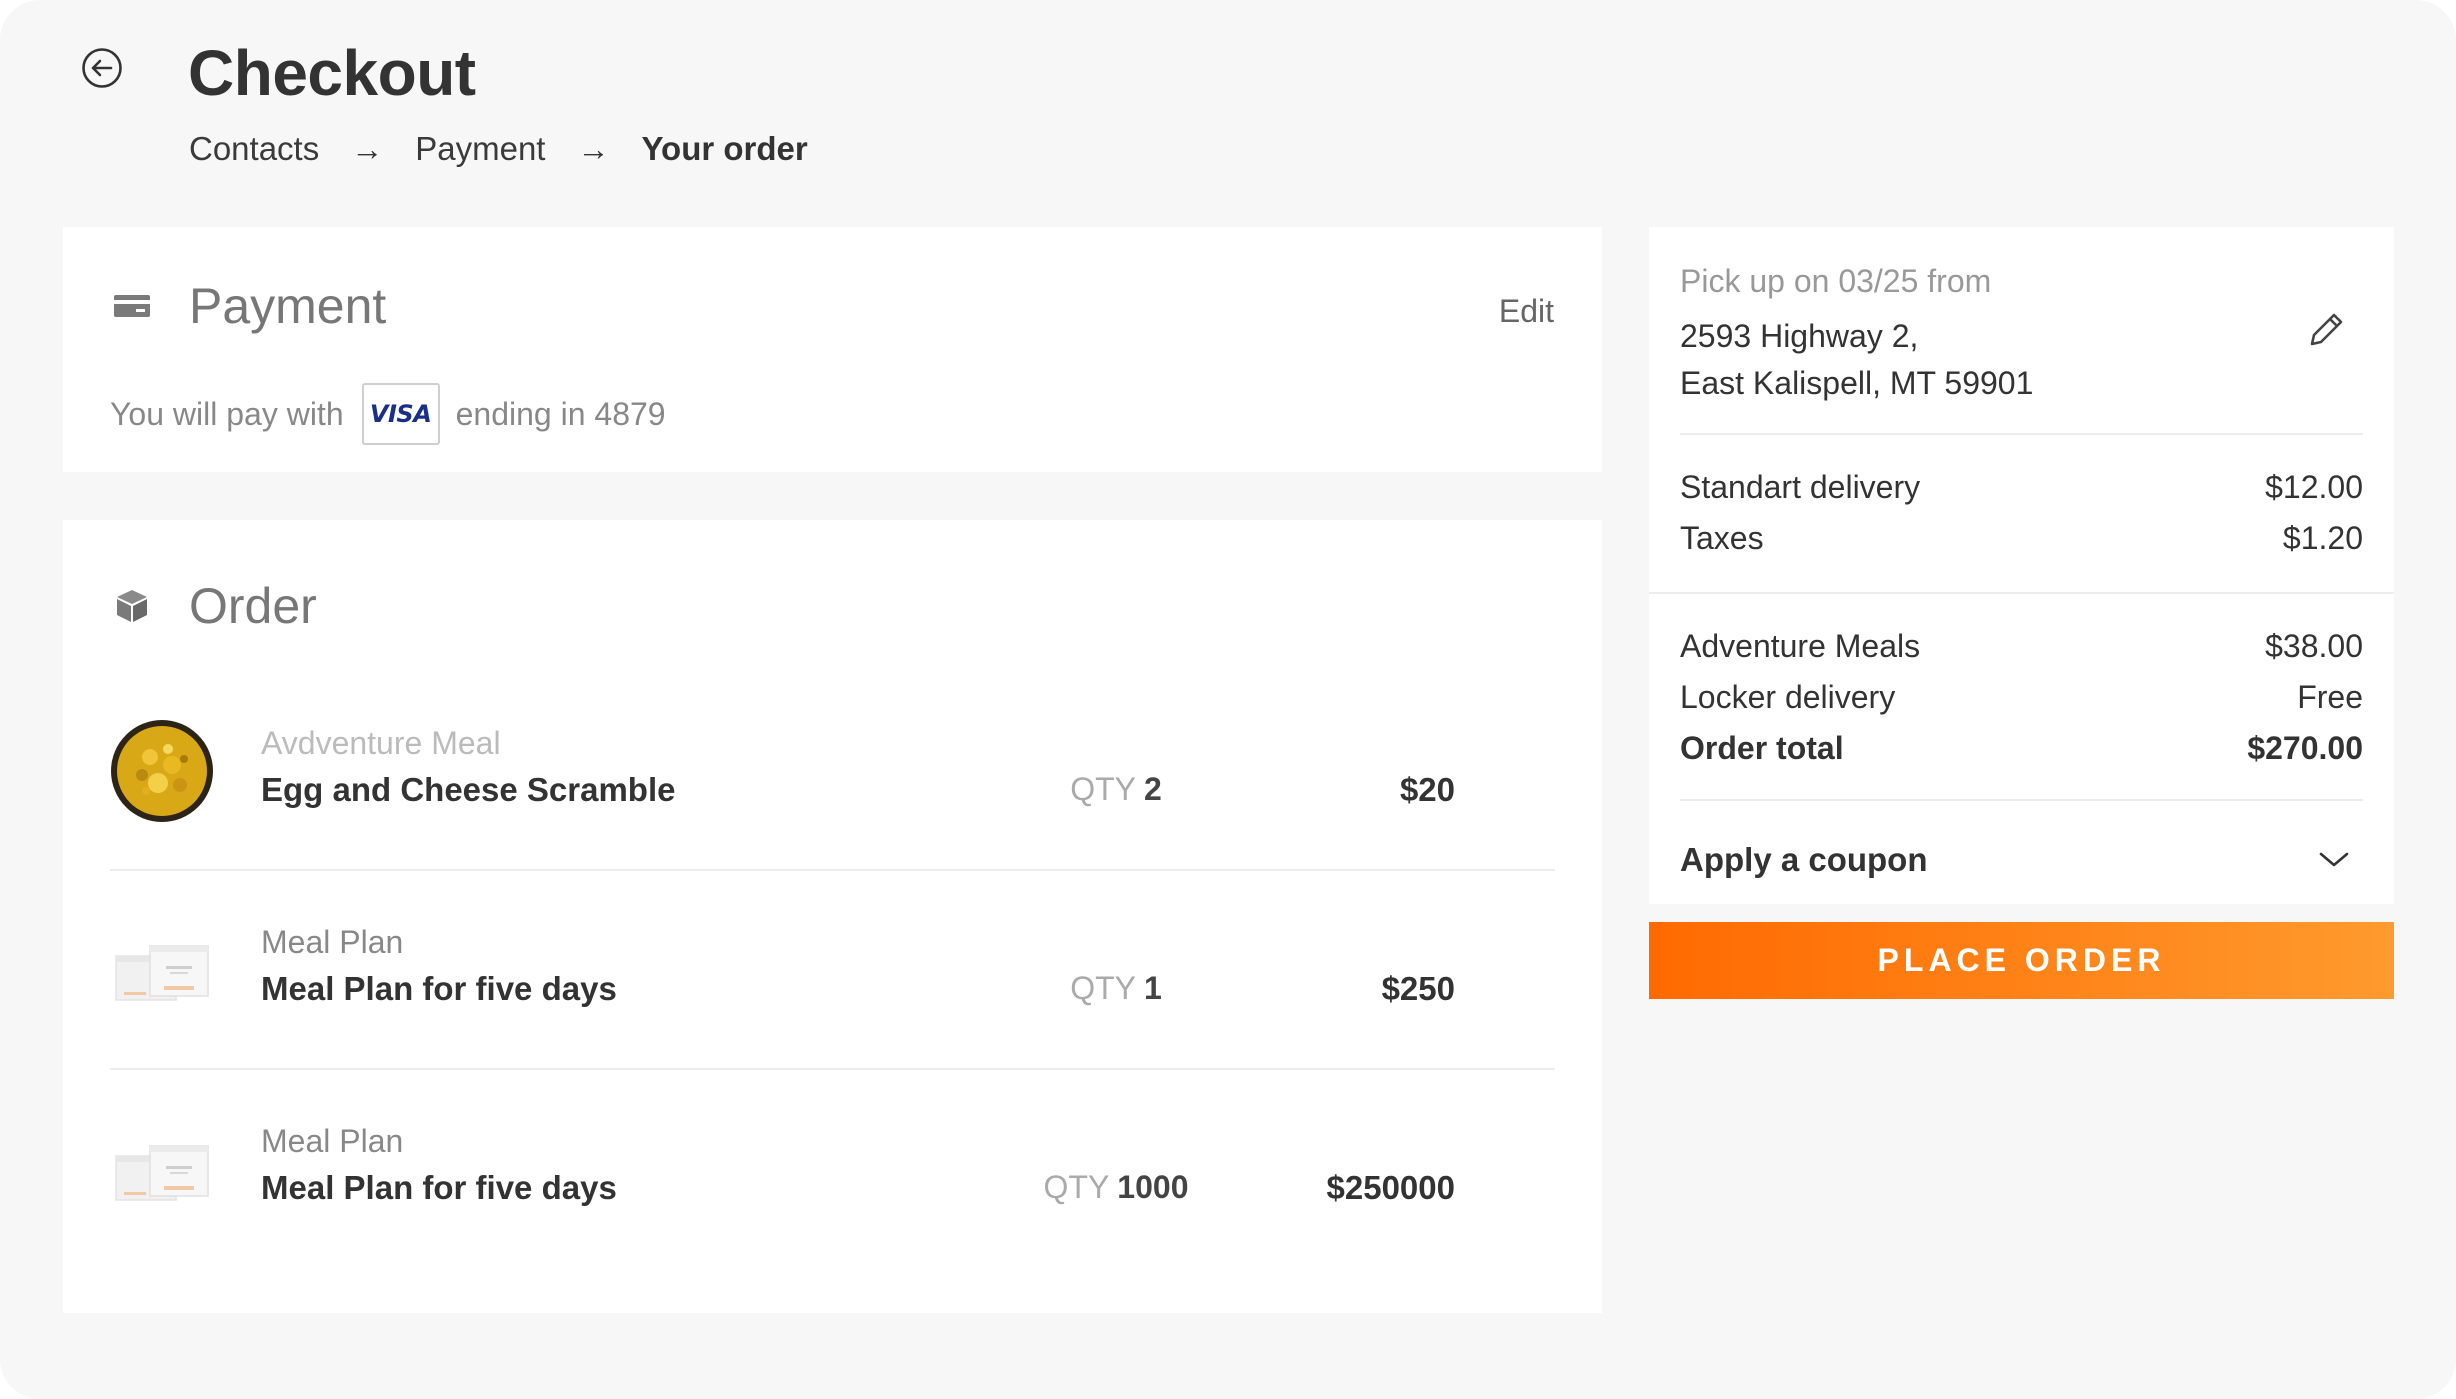 The image size is (2456, 1399). What do you see at coordinates (2021, 646) in the screenshot?
I see `meals-row: Adventure Meals $38.00` at bounding box center [2021, 646].